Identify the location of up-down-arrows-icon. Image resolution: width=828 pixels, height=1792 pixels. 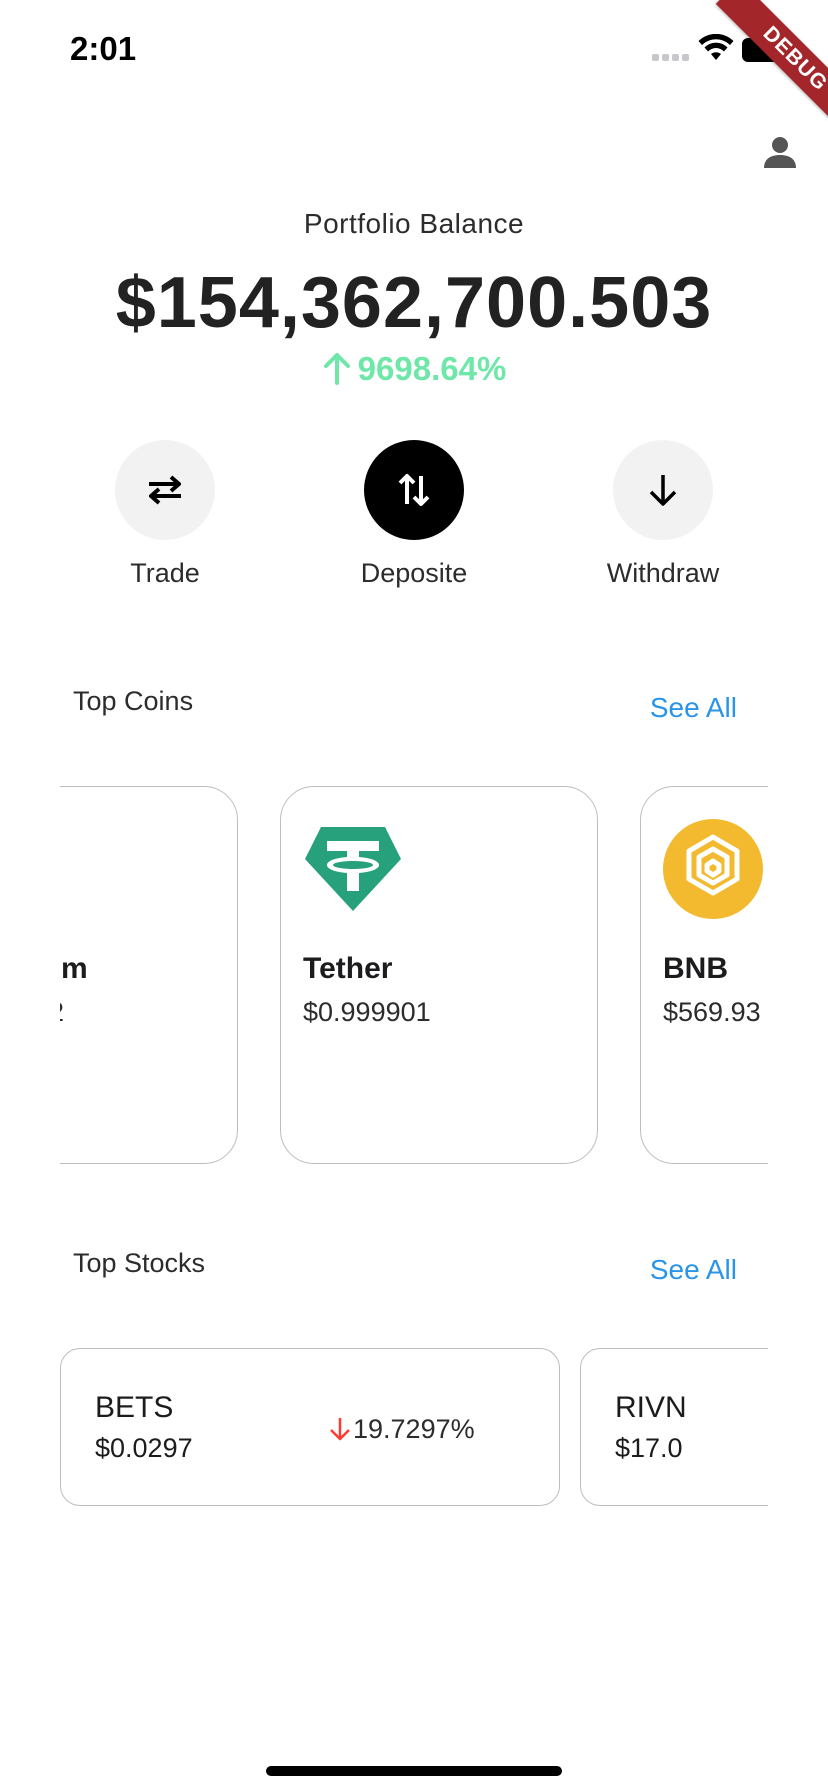
(414, 490).